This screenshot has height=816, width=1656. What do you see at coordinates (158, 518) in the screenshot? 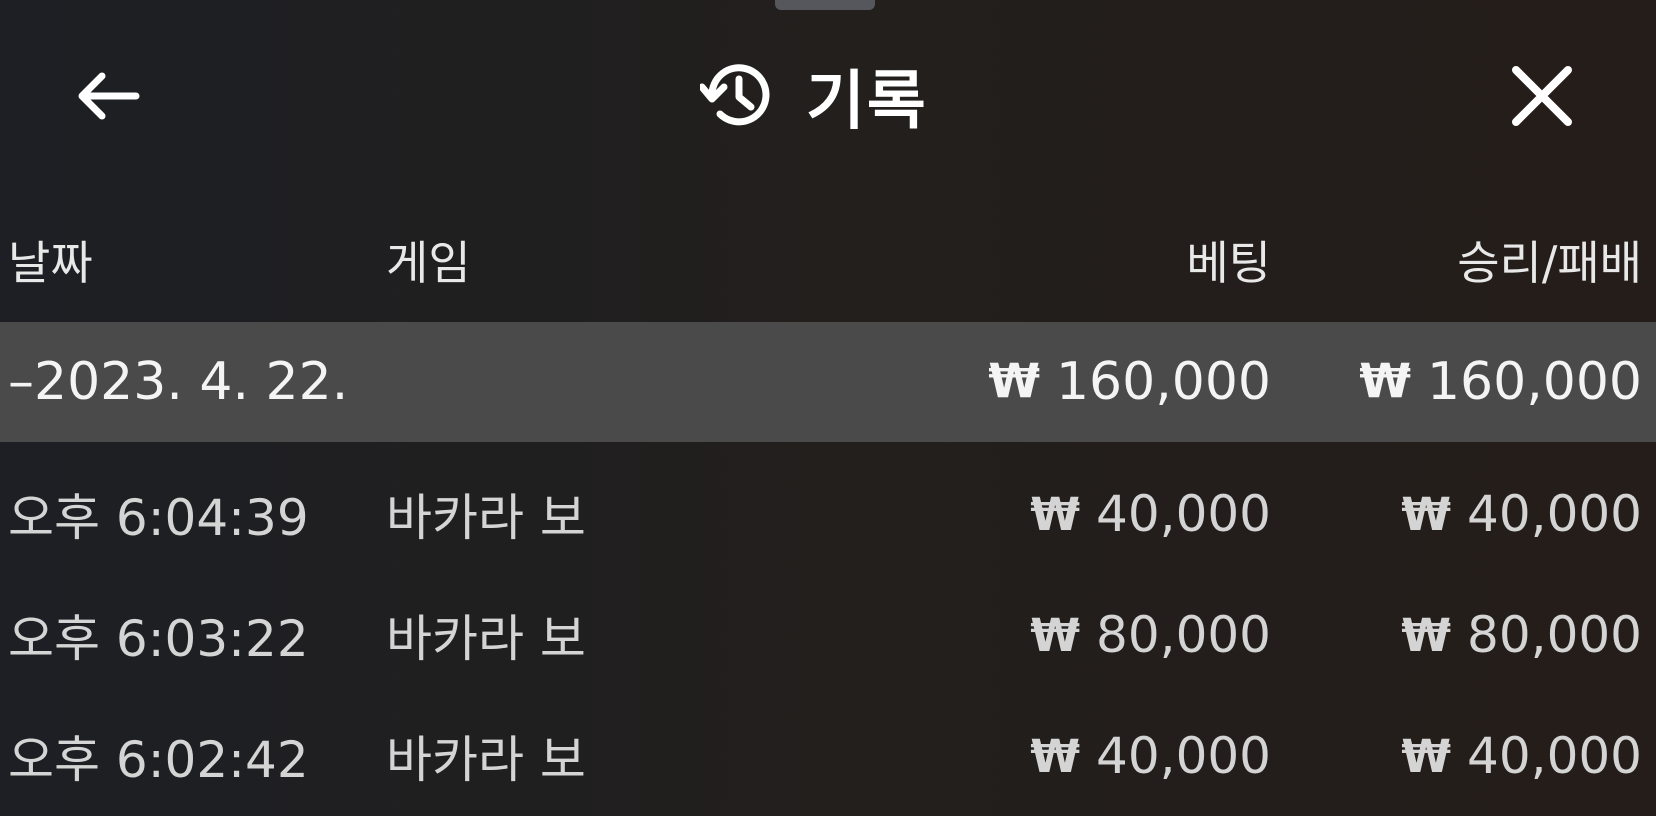
I see `row-time: 오후 6:04:39` at bounding box center [158, 518].